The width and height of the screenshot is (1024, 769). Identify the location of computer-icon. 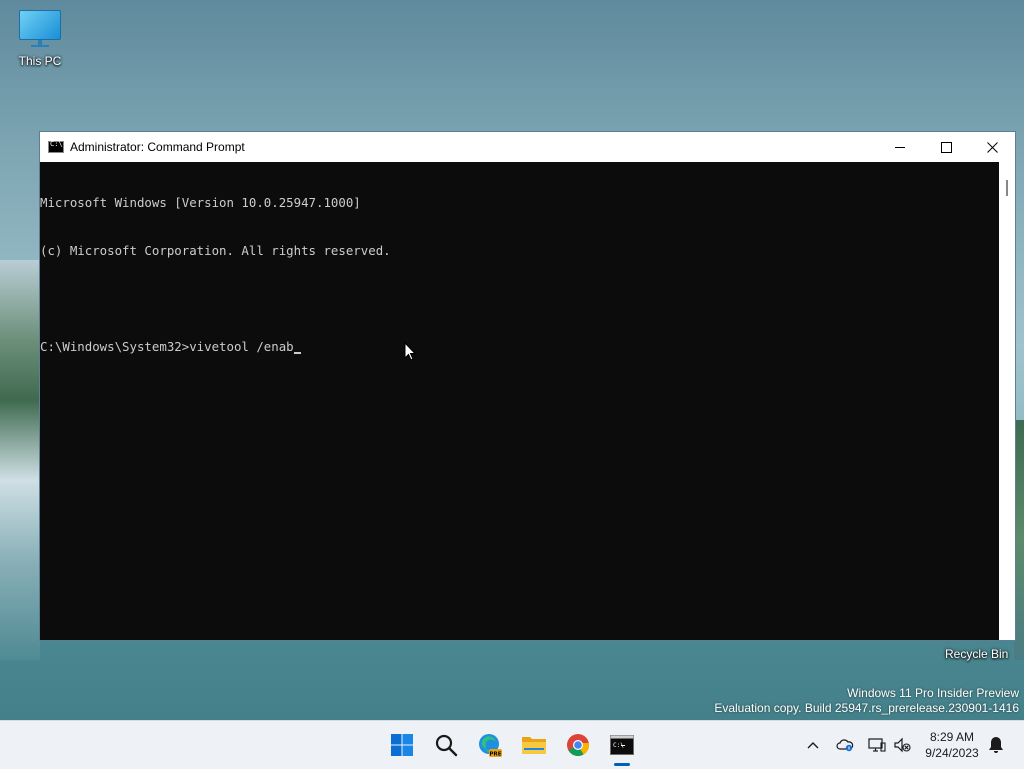
(40, 30).